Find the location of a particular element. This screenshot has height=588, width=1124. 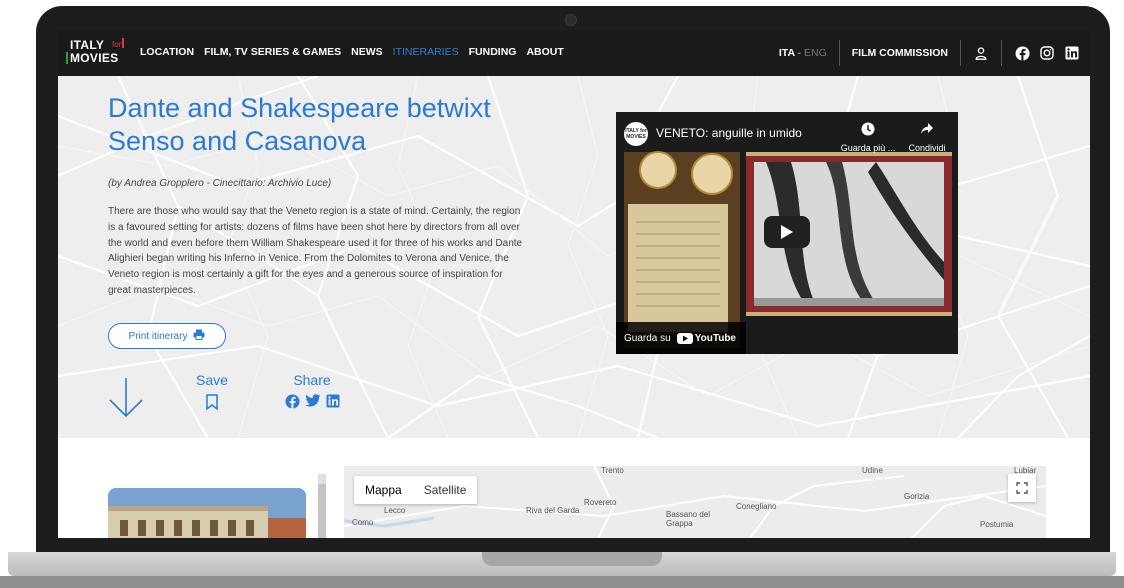

logo-accent-red is located at coordinates (123, 43).